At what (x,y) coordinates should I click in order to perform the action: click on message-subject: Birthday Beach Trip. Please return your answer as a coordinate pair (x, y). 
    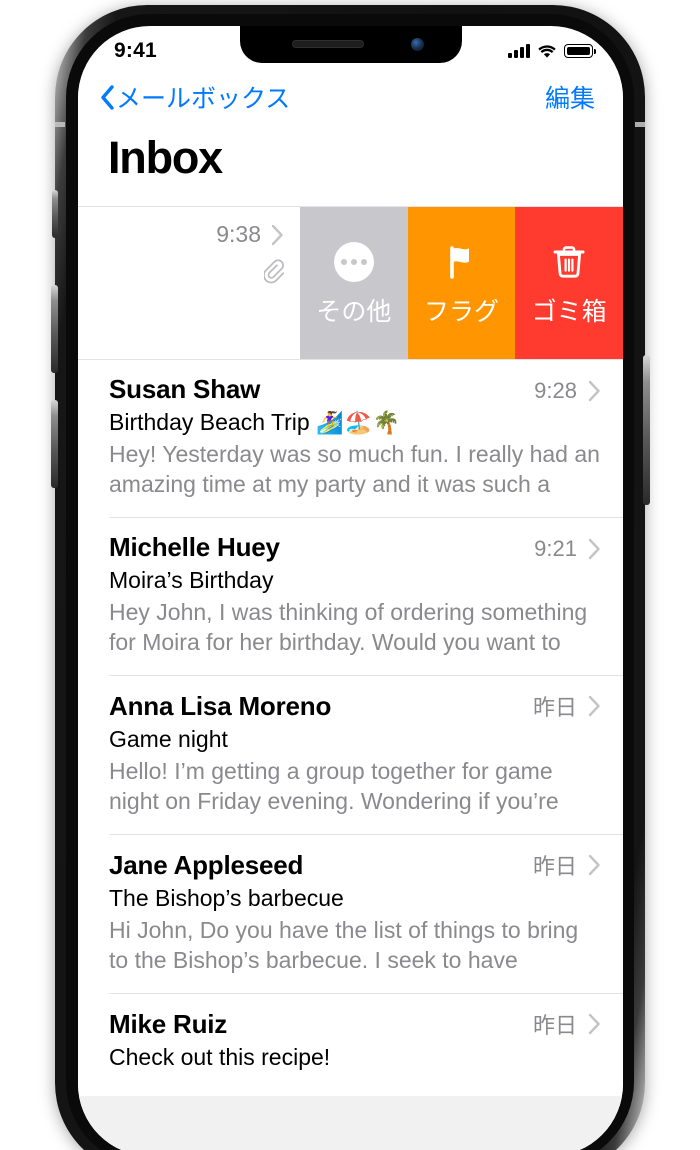
    Looking at the image, I should click on (209, 422).